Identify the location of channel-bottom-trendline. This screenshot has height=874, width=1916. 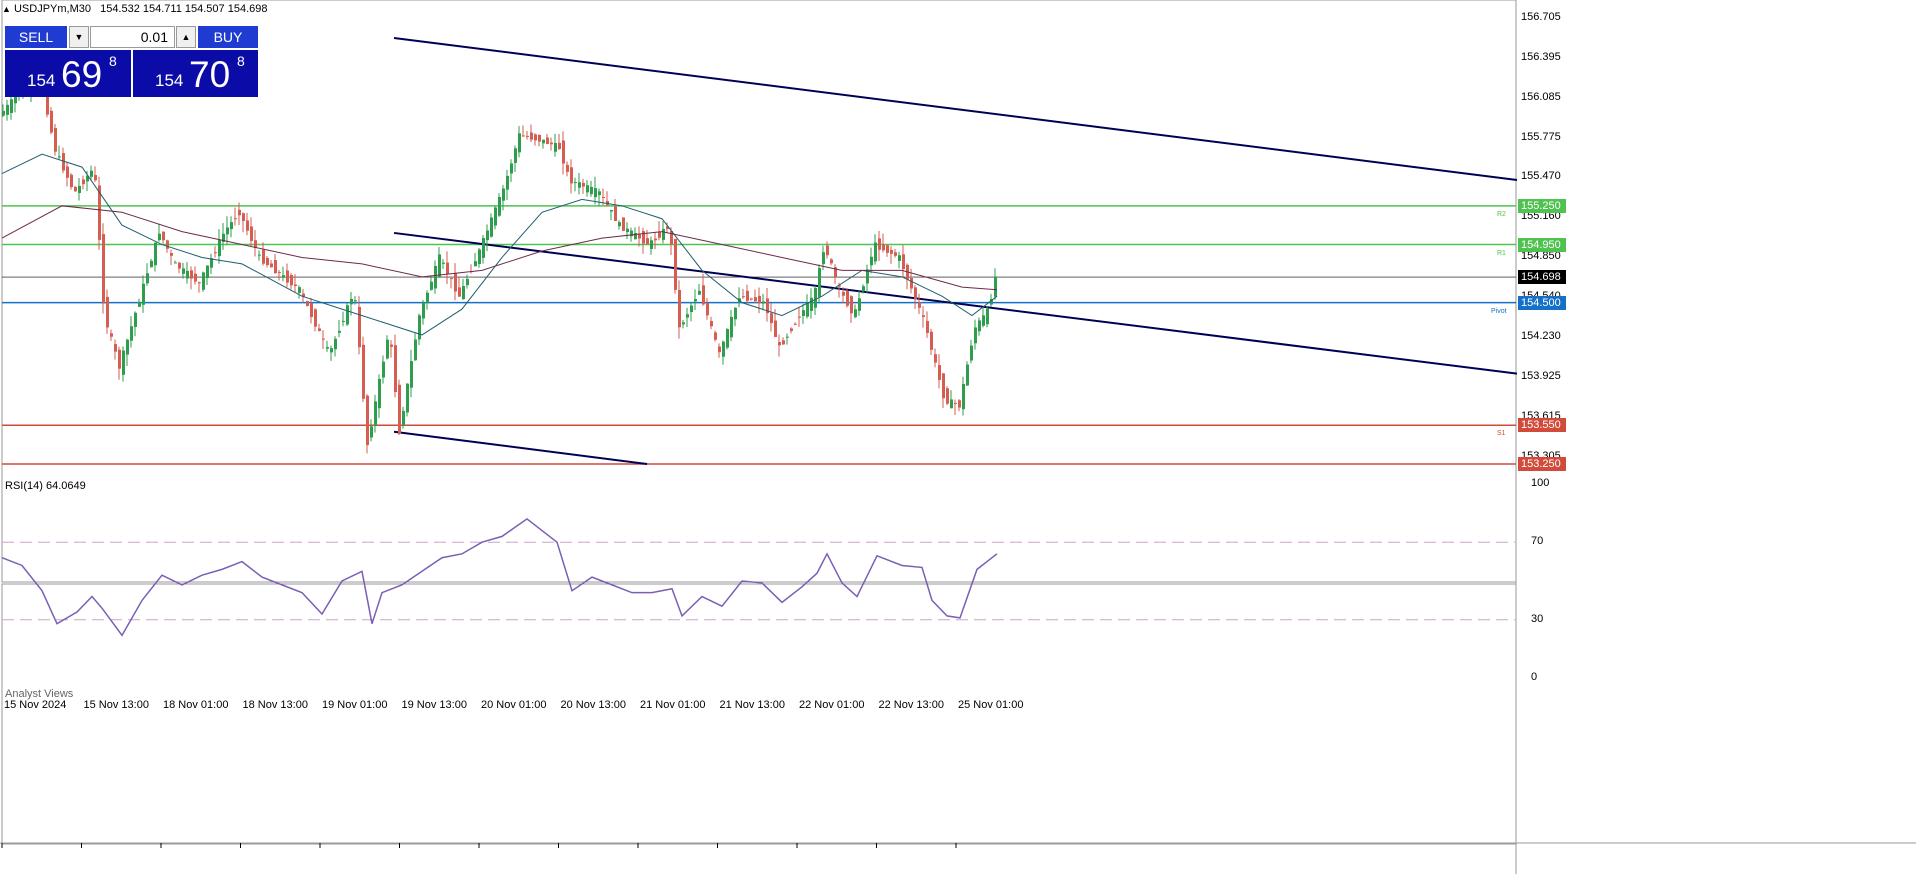
(520, 447).